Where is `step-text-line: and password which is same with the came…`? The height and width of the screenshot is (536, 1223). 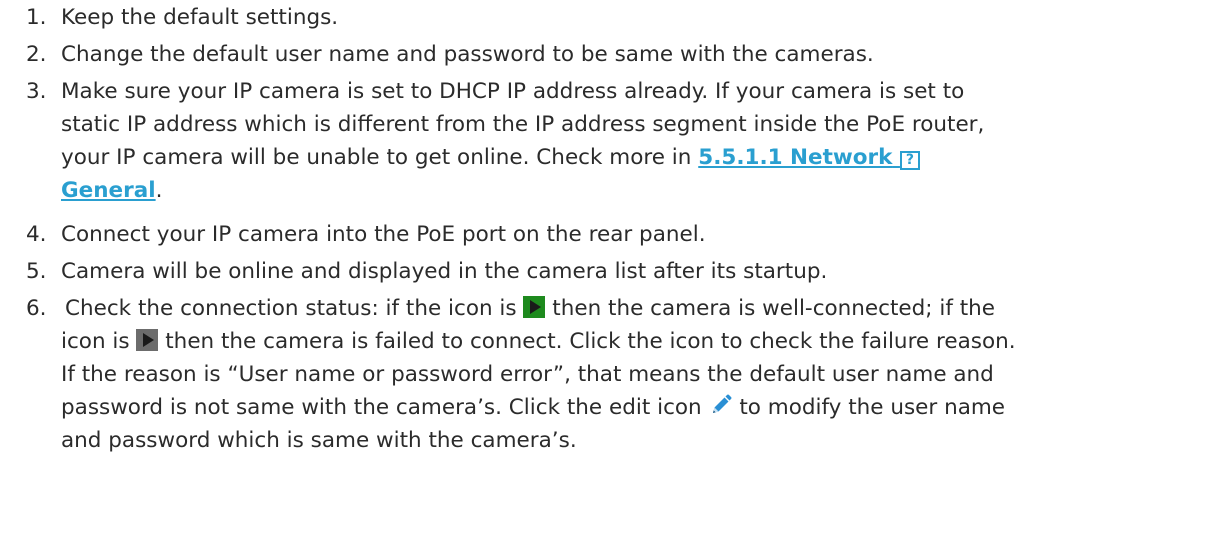 step-text-line: and password which is same with the came… is located at coordinates (319, 440).